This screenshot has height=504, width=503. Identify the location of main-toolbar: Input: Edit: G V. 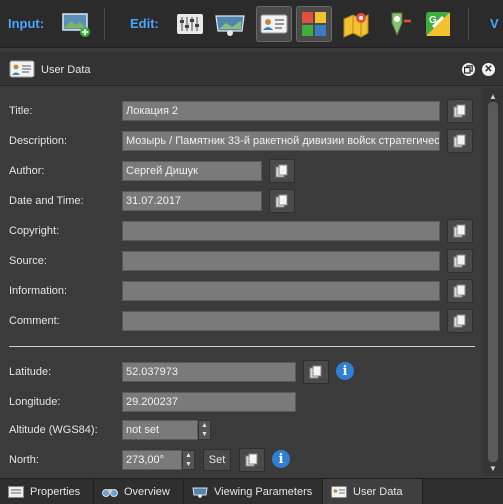
(251, 24).